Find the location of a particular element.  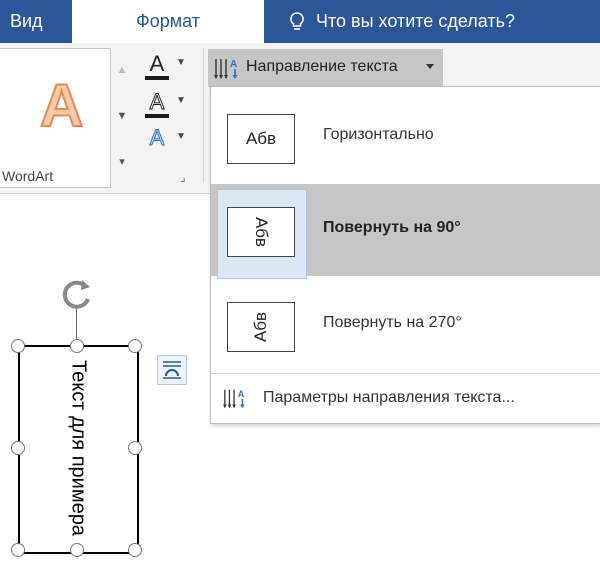

fill-color-bar is located at coordinates (157, 78).